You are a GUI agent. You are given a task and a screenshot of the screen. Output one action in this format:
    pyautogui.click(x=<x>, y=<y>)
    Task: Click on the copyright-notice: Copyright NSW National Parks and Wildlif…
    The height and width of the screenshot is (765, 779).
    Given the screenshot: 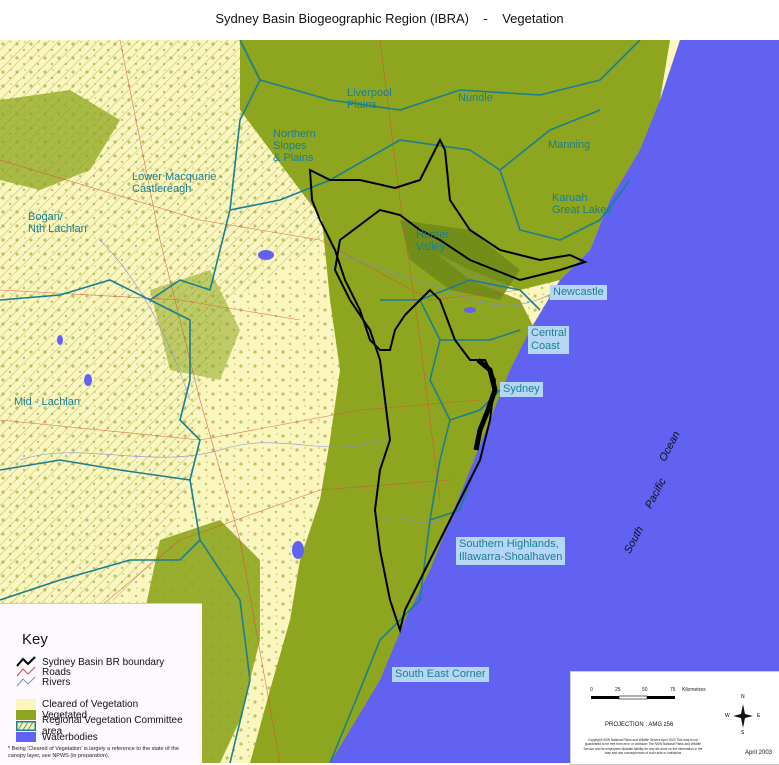 What is the action you would take?
    pyautogui.click(x=643, y=746)
    